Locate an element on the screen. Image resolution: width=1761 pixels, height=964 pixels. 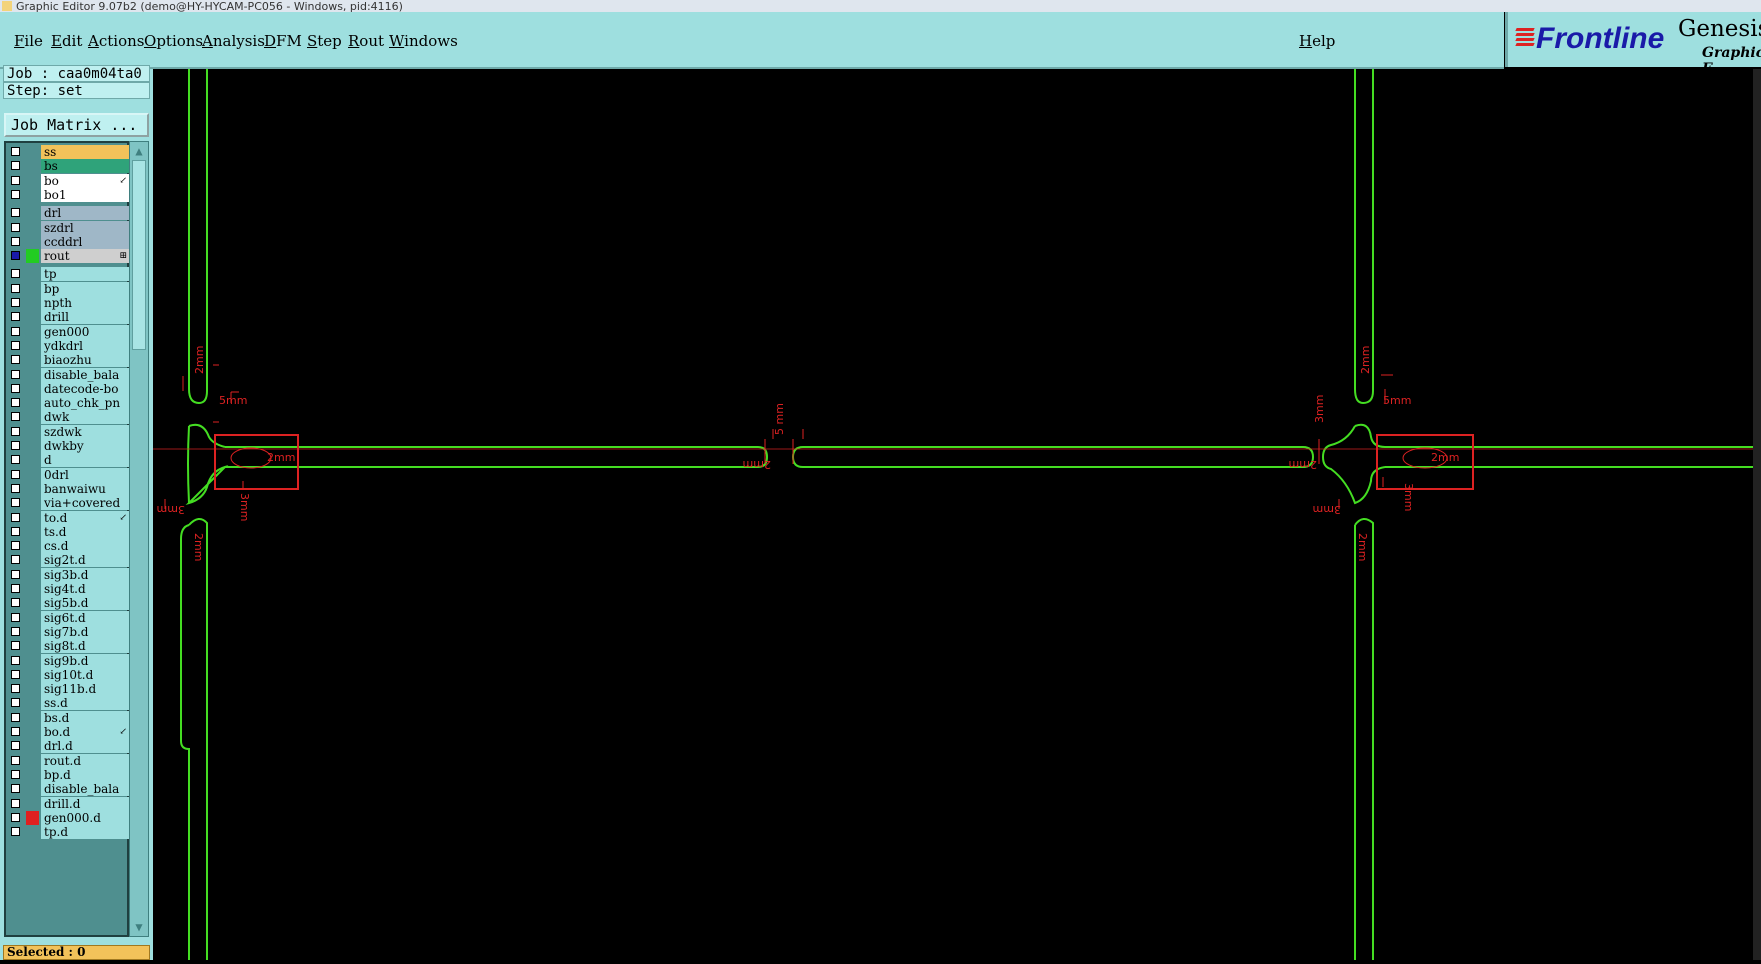
layer-name: drl is located at coordinates (85, 213).